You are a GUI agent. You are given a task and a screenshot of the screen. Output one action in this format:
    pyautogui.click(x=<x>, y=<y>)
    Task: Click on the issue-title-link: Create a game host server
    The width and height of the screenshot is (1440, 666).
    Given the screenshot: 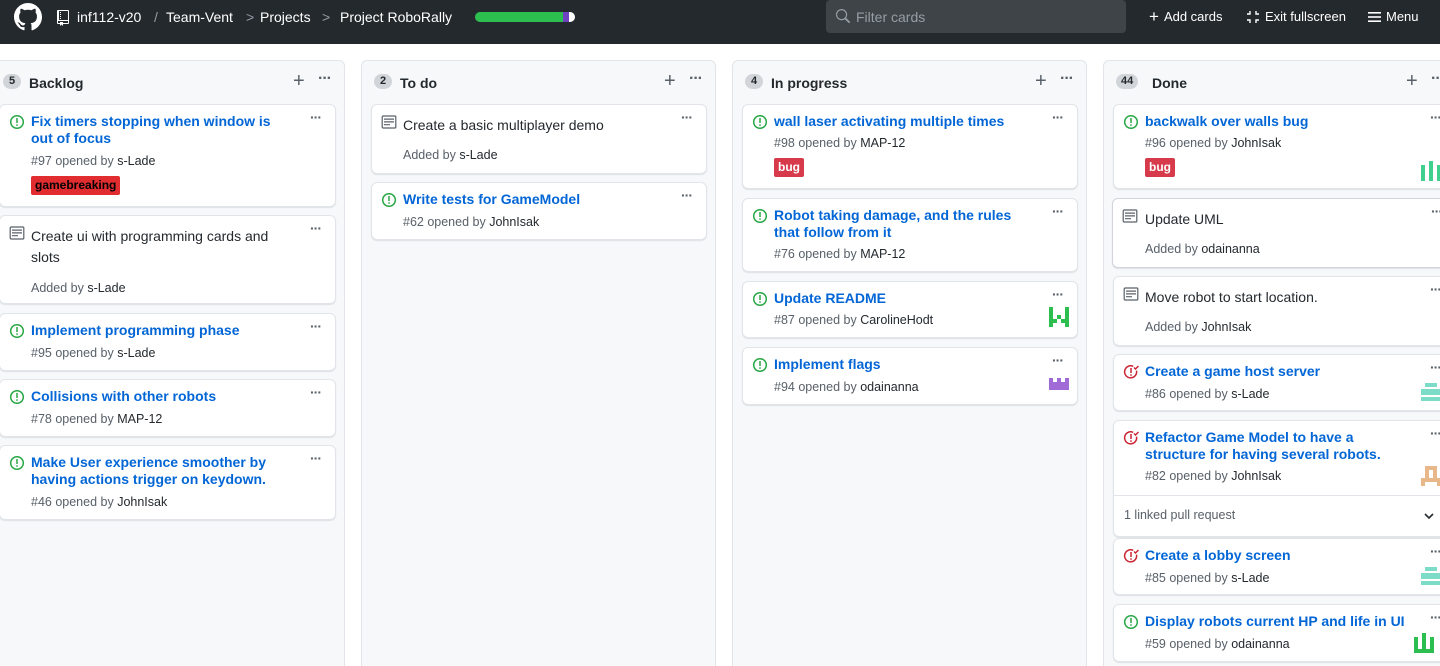 What is the action you would take?
    pyautogui.click(x=1232, y=371)
    